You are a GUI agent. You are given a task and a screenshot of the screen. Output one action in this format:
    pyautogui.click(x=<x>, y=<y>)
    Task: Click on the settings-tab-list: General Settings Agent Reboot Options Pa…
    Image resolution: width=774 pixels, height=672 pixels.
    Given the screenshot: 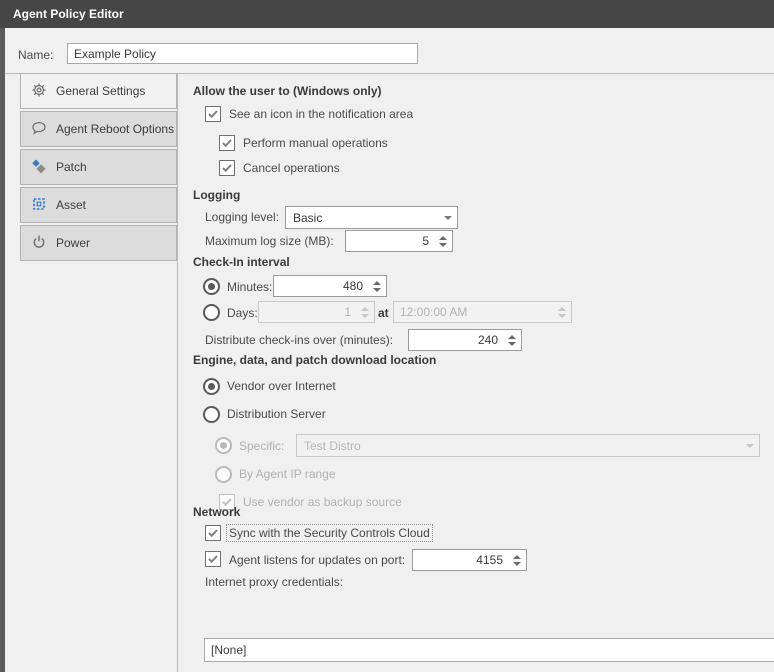 What is the action you would take?
    pyautogui.click(x=98, y=168)
    